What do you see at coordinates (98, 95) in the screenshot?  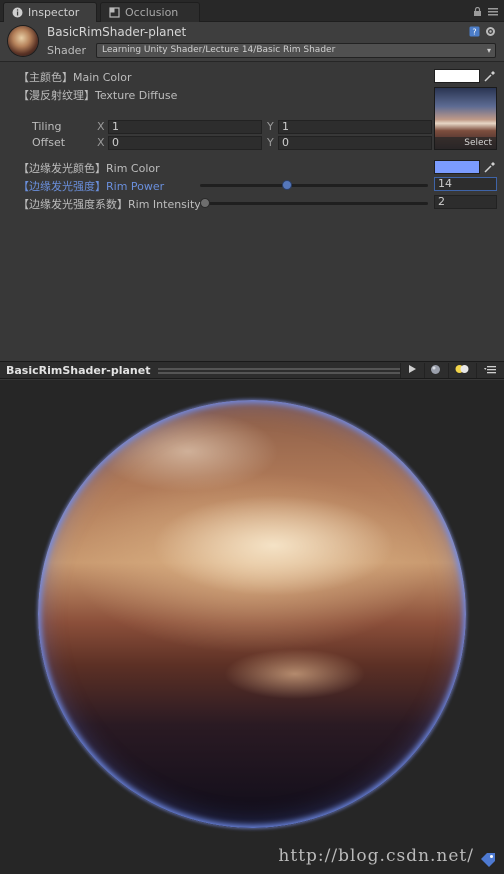 I see `texture-diffuse-label: 【漫反射纹理】Texture Diffuse` at bounding box center [98, 95].